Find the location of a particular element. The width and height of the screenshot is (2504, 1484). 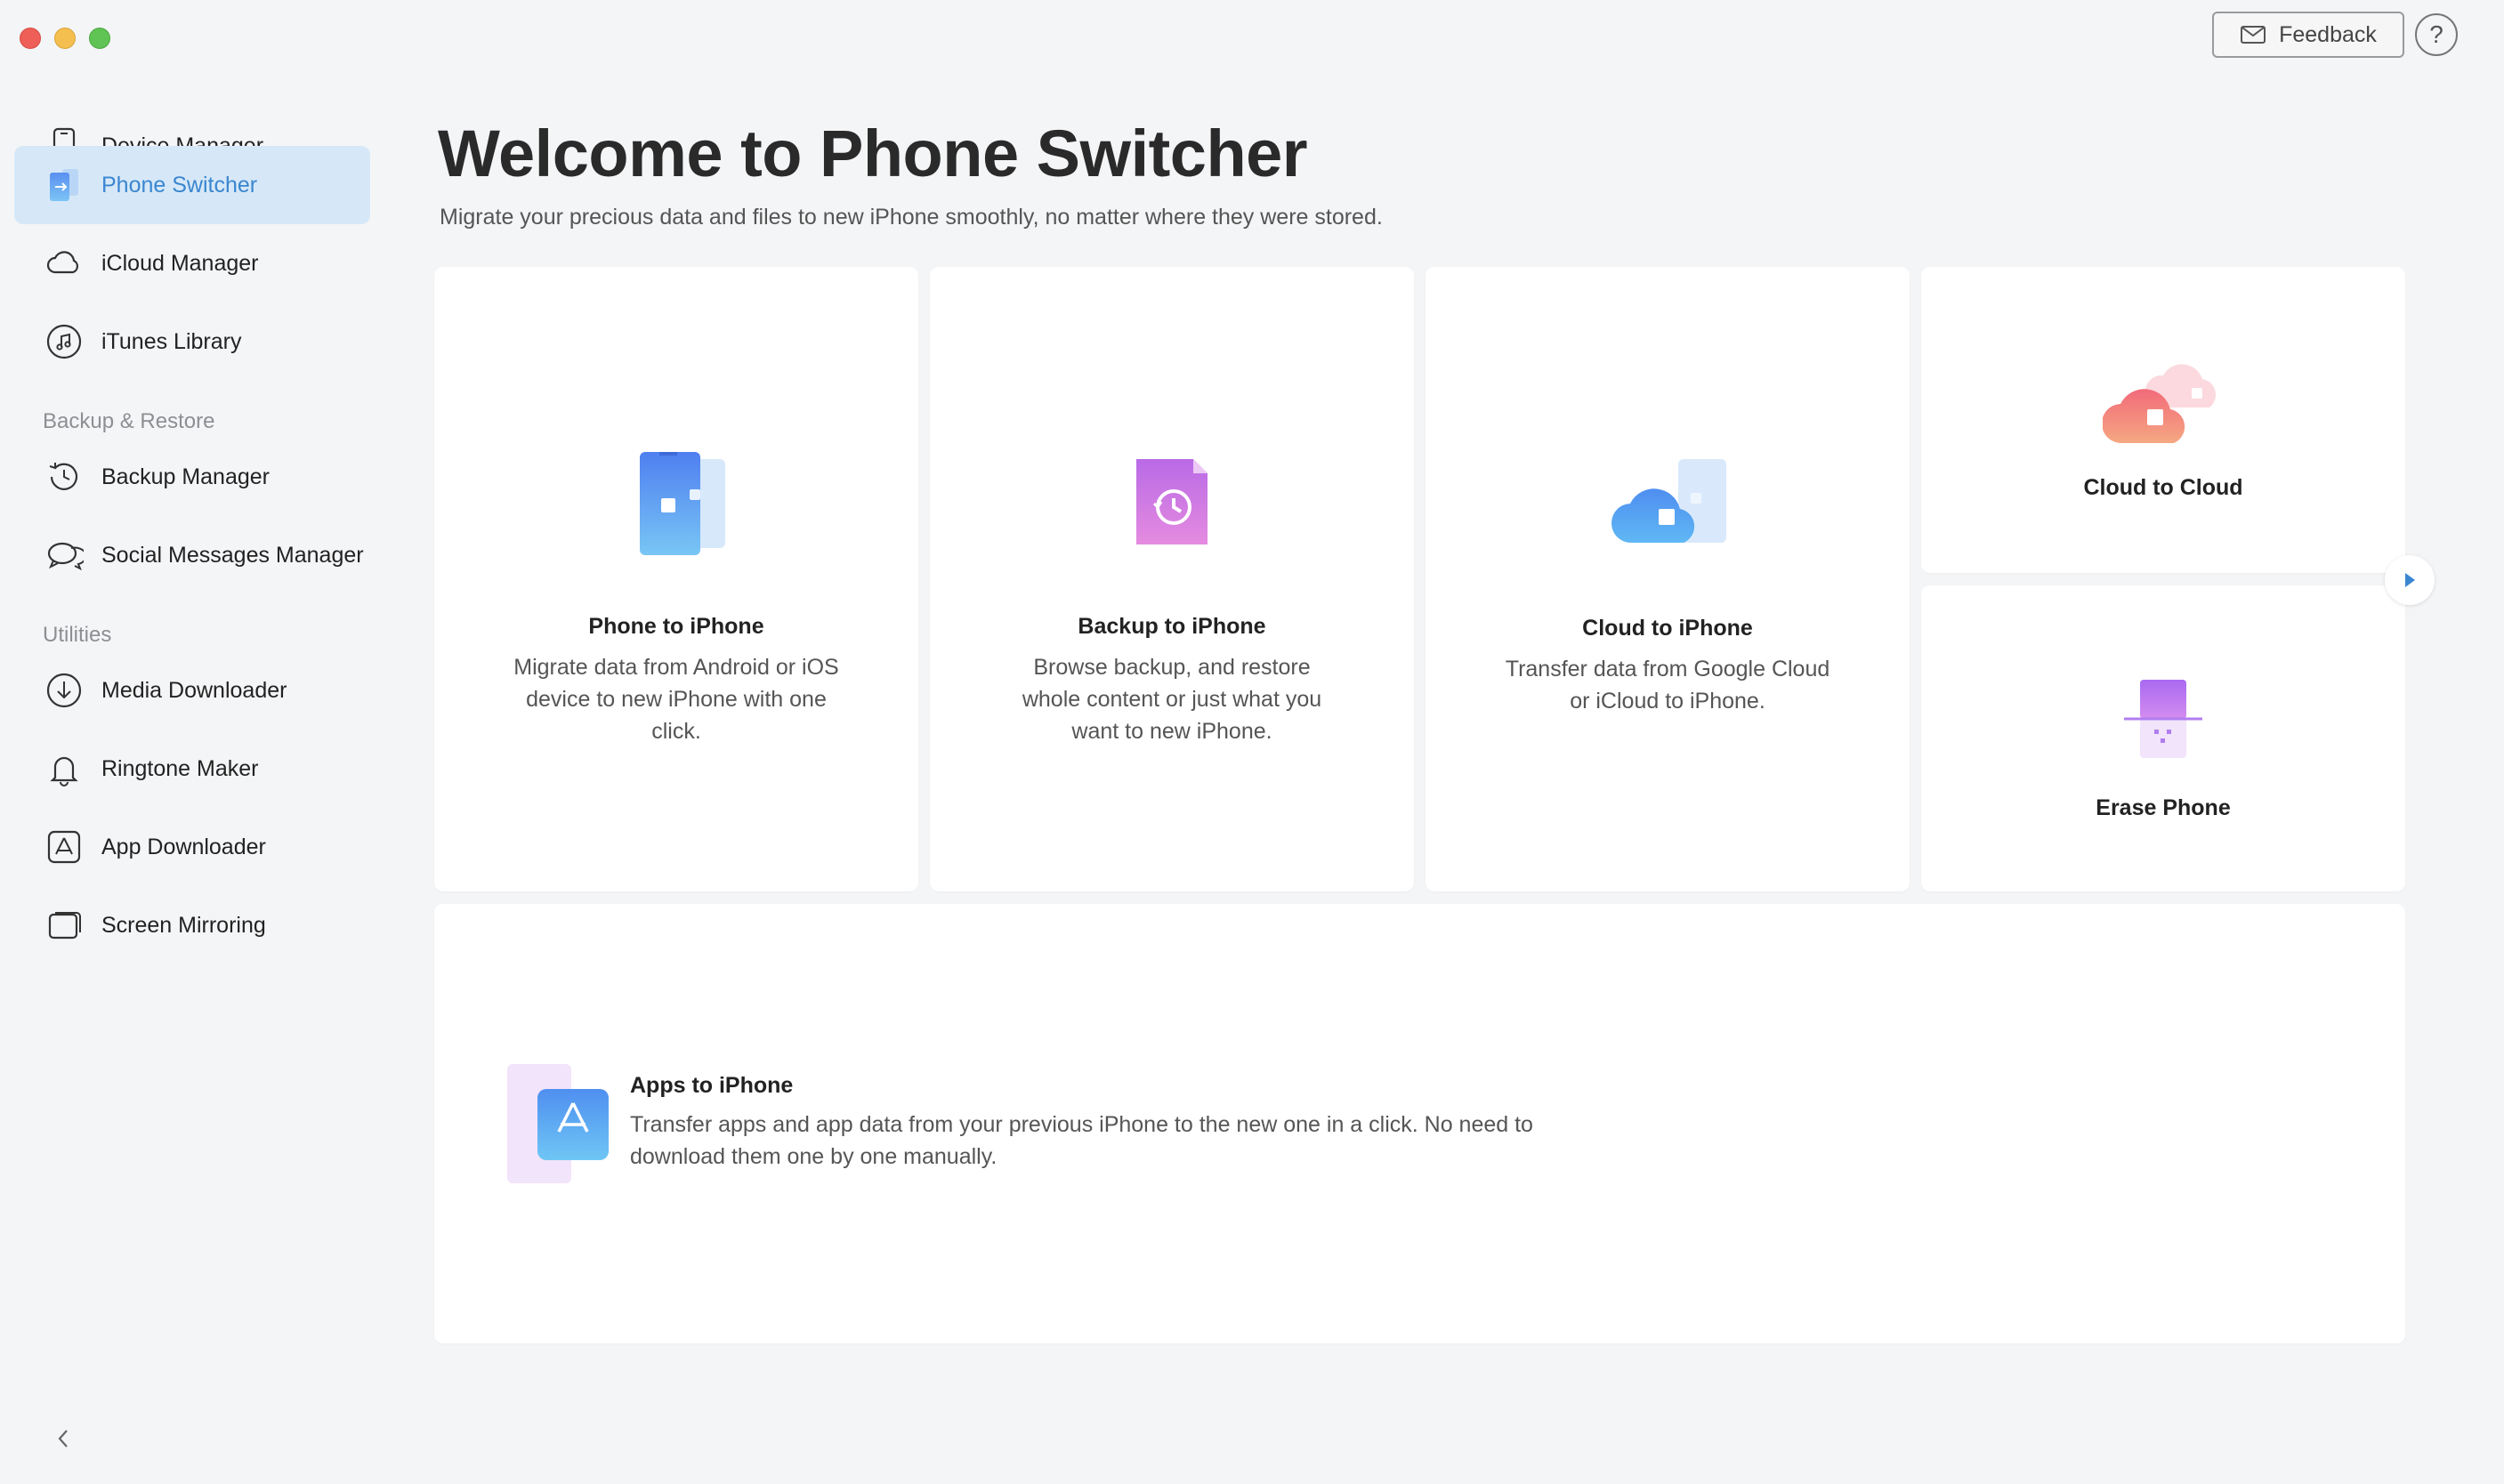

sidebar-item-screen-mirroring: Screen Mirroring is located at coordinates (192, 925).